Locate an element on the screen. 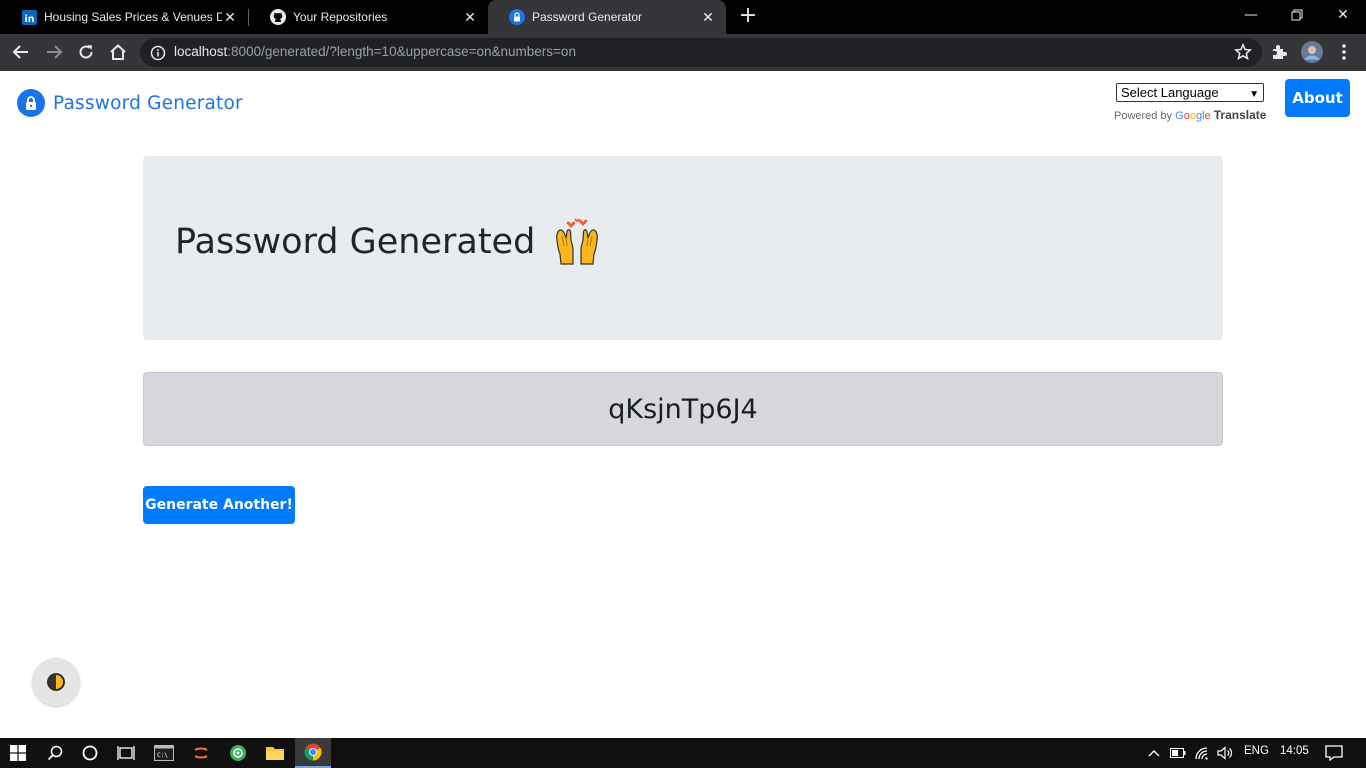  linkedin-icon: in is located at coordinates (29, 17).